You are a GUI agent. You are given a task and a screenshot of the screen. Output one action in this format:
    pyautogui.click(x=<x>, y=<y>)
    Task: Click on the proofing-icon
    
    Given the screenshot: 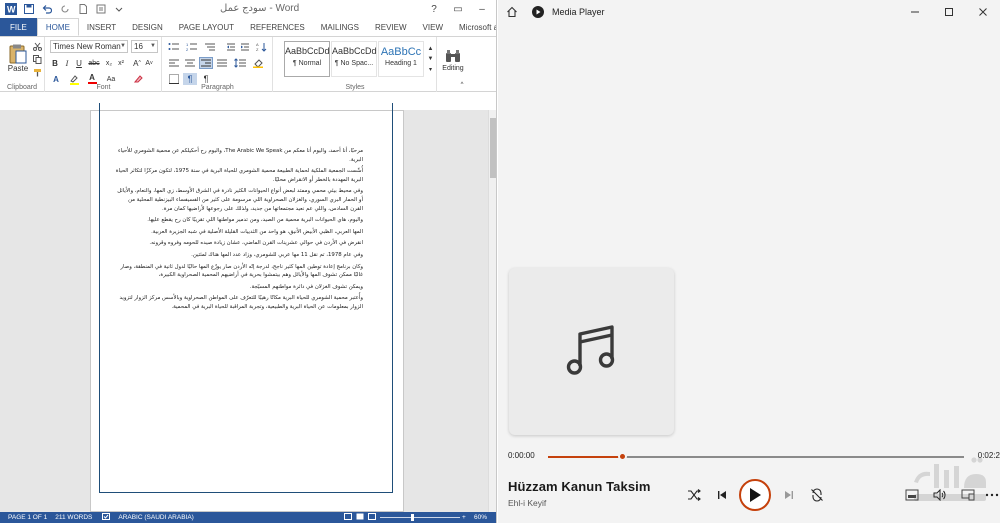 What is the action you would take?
    pyautogui.click(x=106, y=517)
    